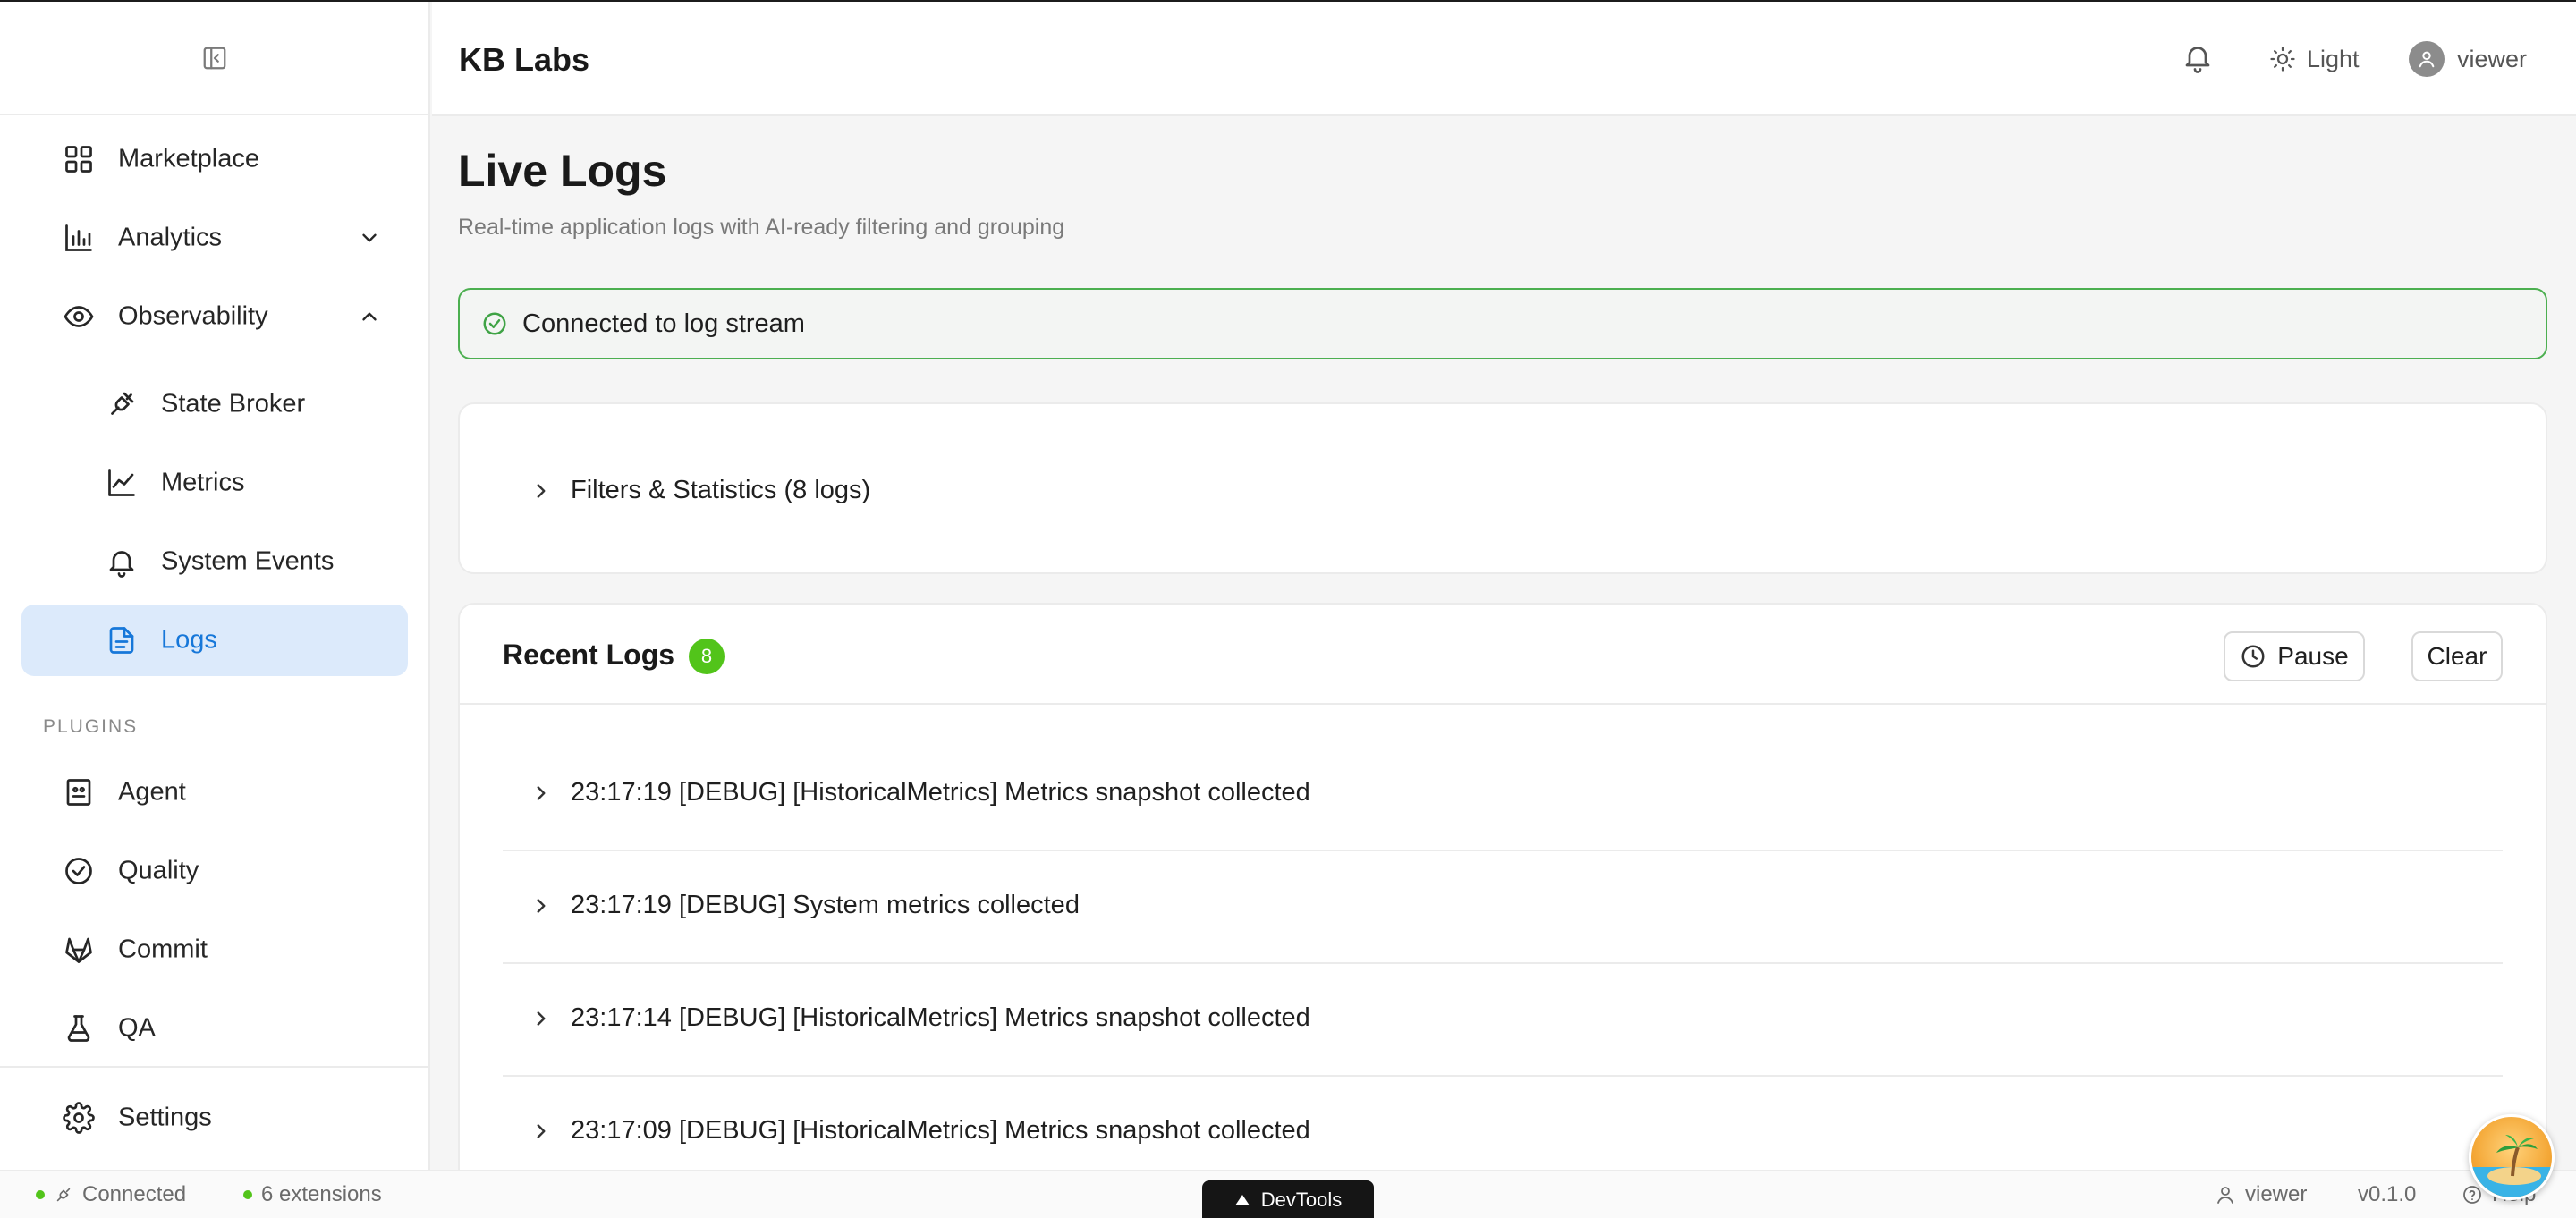 The width and height of the screenshot is (2576, 1218). I want to click on sidebar-item-label: Marketplace, so click(188, 158).